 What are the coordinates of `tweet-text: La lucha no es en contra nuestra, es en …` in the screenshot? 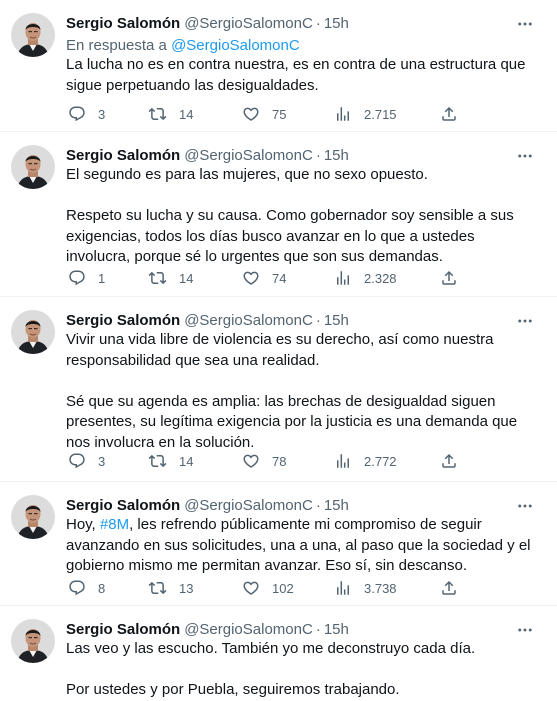 It's located at (301, 75).